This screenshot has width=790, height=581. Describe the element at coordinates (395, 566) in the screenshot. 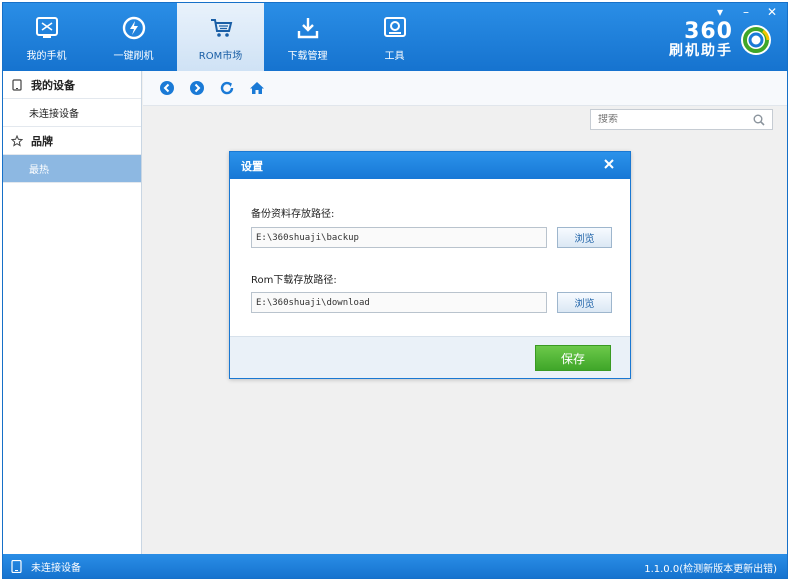

I see `status-bar: 未连接设备 1.1.0.0(检测新版本更新出错)` at that location.